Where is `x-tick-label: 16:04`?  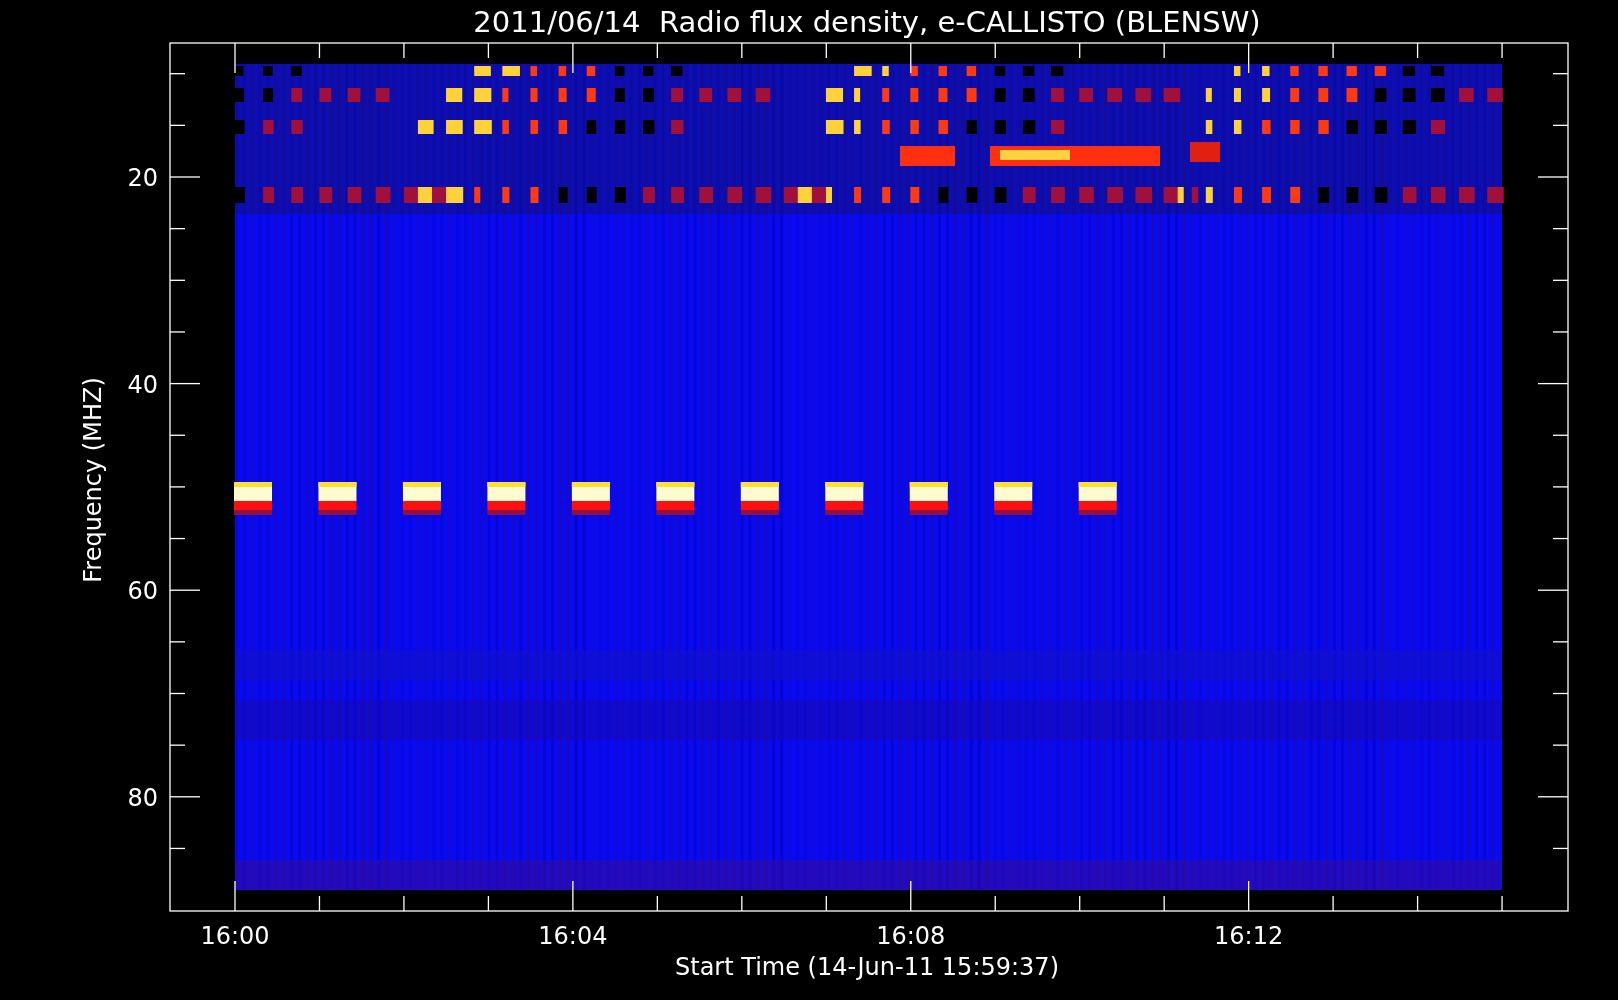
x-tick-label: 16:04 is located at coordinates (573, 936).